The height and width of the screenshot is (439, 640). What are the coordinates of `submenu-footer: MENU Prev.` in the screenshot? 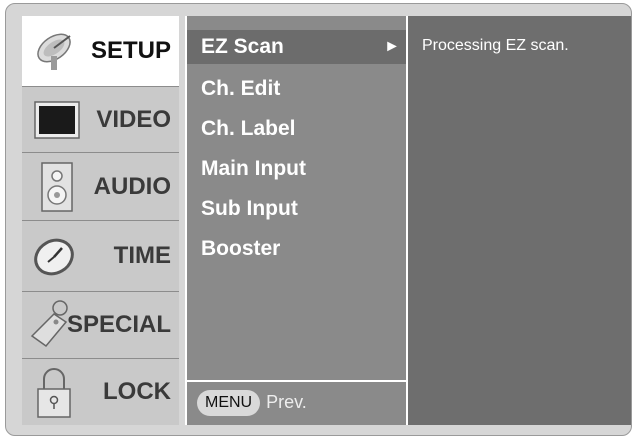 It's located at (296, 401).